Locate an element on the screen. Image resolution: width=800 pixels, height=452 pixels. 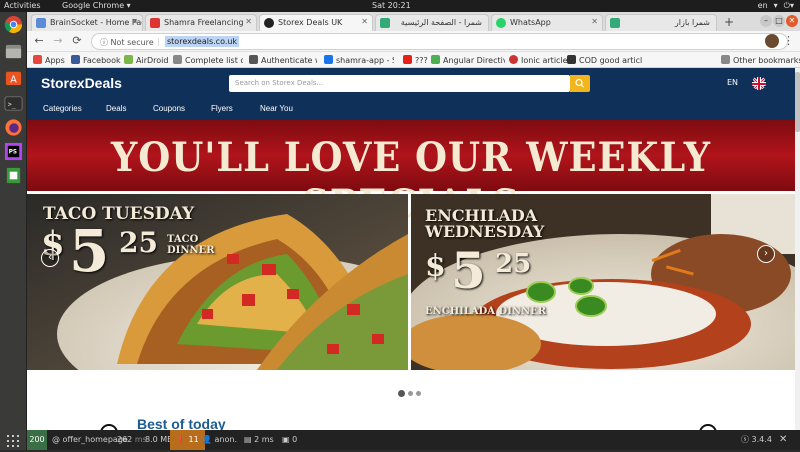
bookmark-authenticate: Authenticate wi is located at coordinates (283, 60).